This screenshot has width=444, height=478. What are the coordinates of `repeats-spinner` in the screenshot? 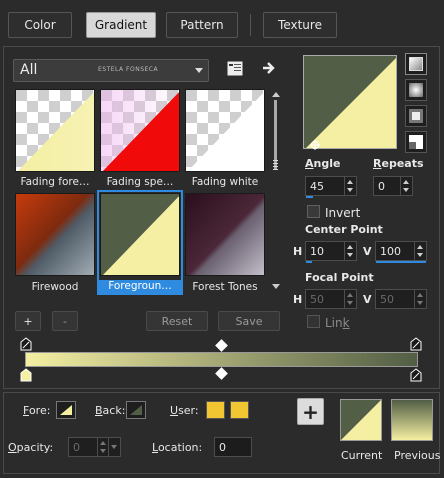 It's located at (406, 186).